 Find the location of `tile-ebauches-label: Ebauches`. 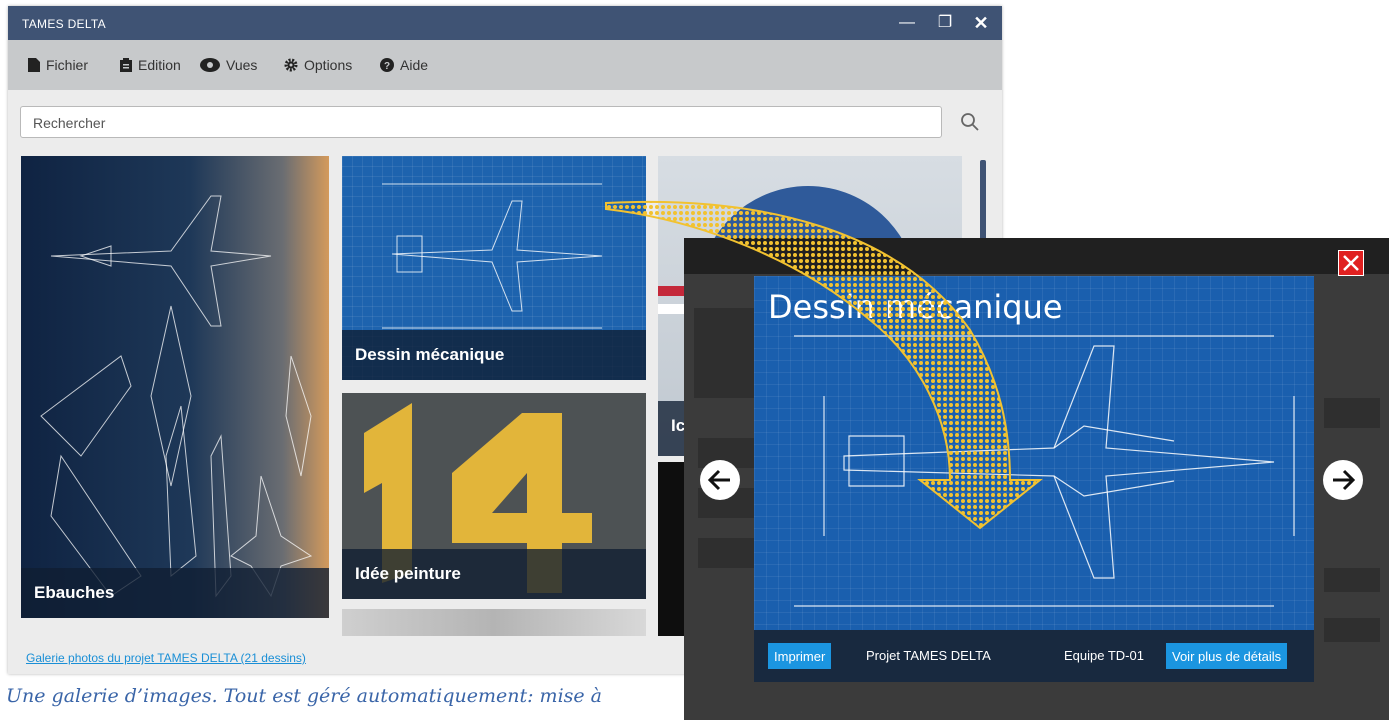

tile-ebauches-label: Ebauches is located at coordinates (175, 593).